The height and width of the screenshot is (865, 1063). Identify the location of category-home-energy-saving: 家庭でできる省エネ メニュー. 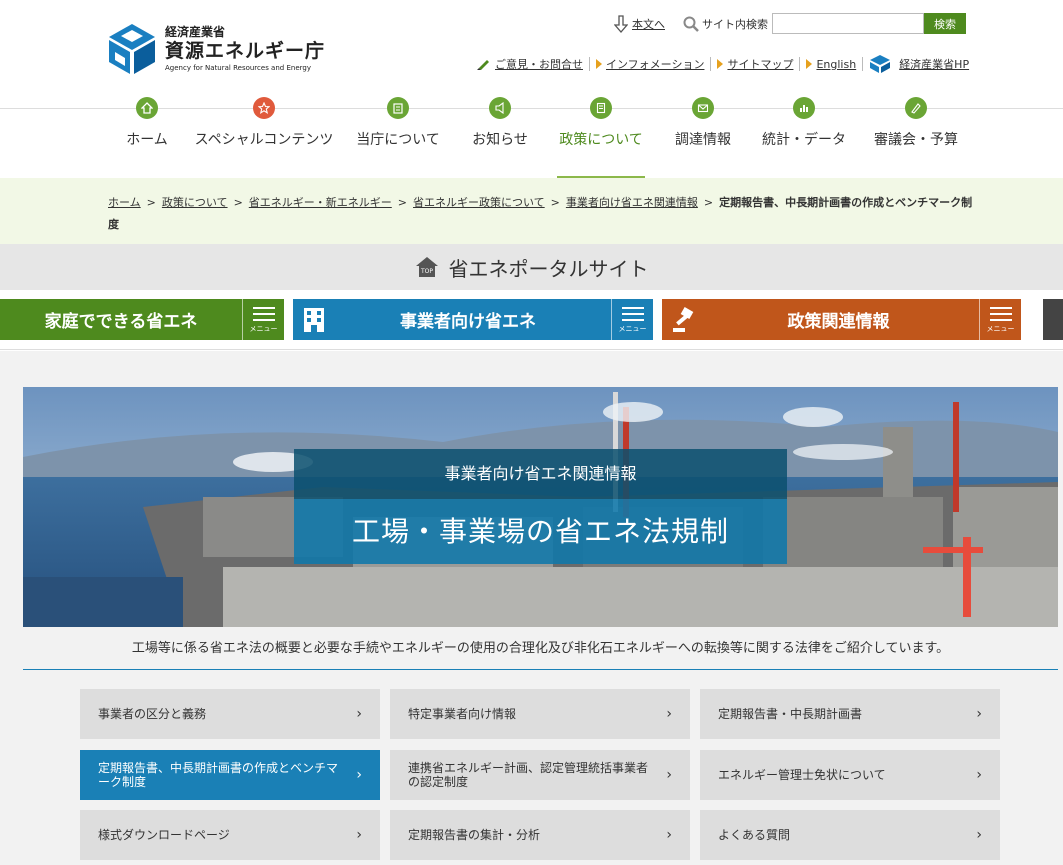
(142, 319).